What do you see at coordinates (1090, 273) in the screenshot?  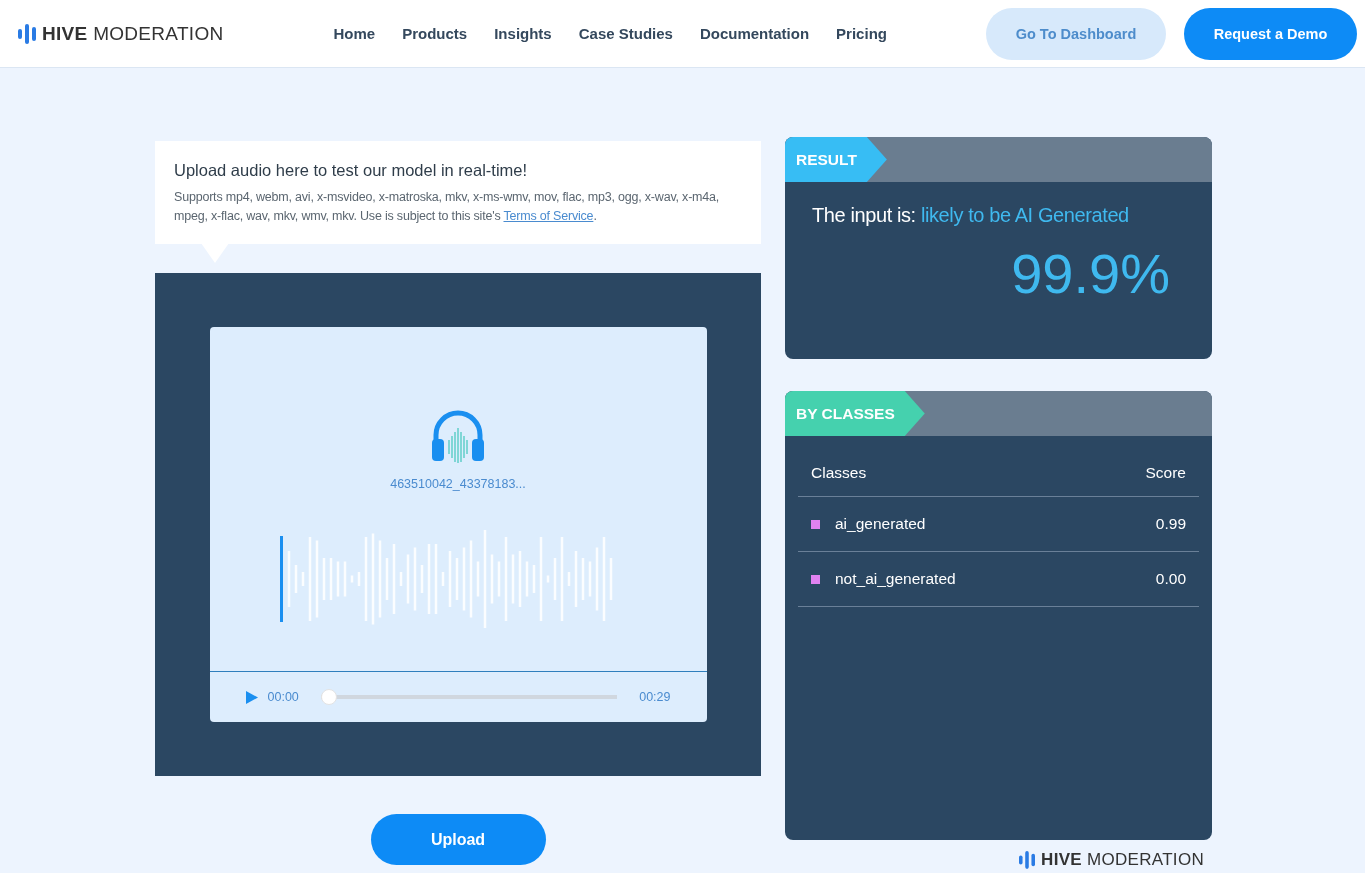 I see `result-score: 99.9%` at bounding box center [1090, 273].